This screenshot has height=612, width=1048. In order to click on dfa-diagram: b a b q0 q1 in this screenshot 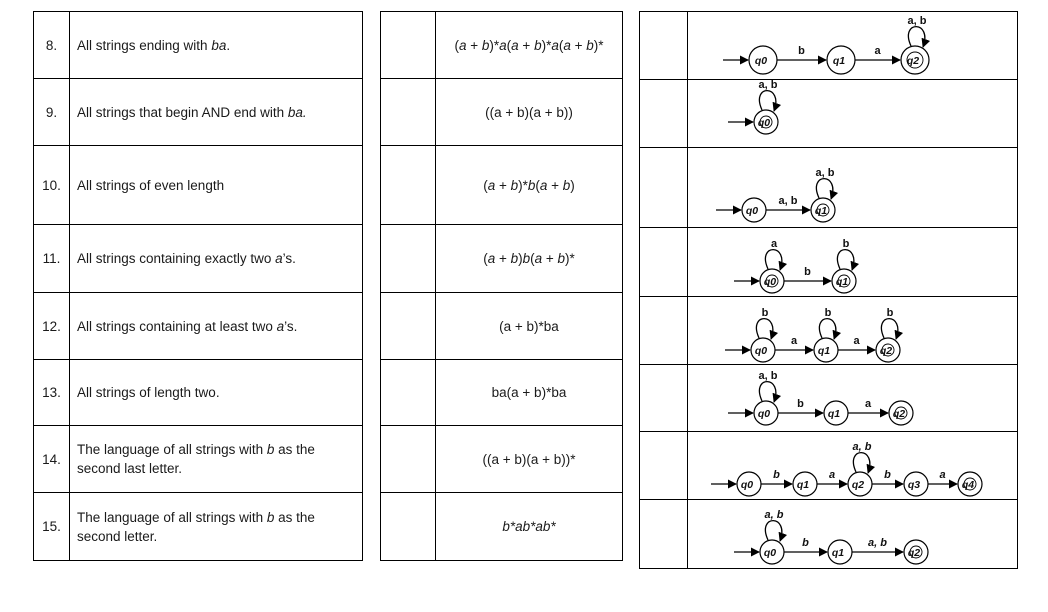, I will do `click(797, 266)`.